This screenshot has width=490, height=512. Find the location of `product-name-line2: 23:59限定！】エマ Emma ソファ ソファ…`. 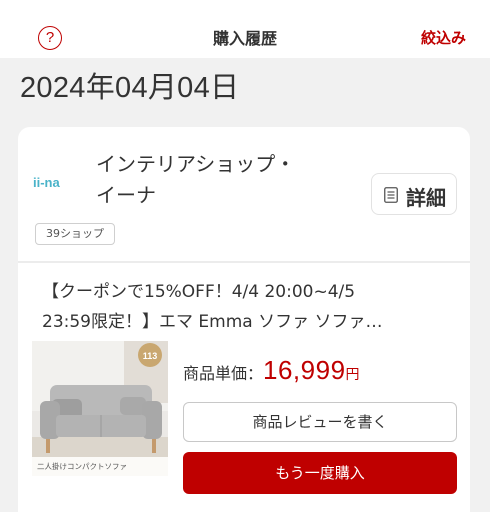

product-name-line2: 23:59限定！】エマ Emma ソファ ソファ… is located at coordinates (212, 322).